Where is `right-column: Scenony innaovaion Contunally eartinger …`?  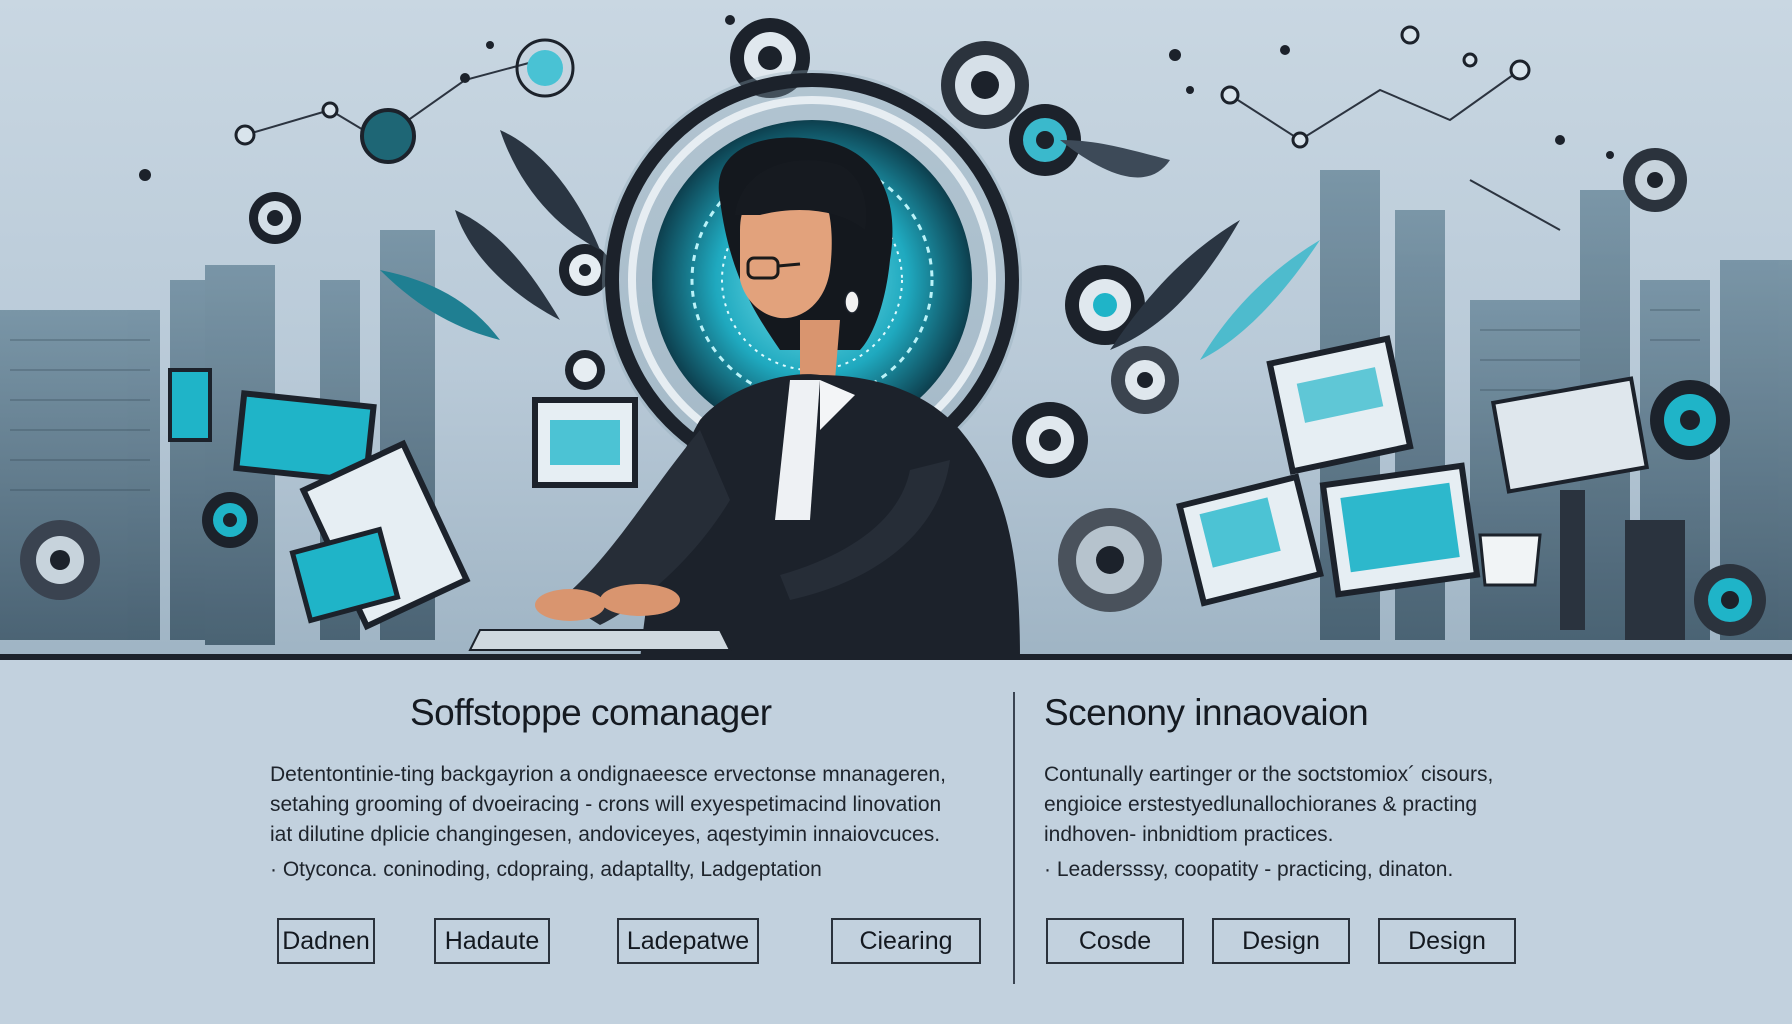 right-column: Scenony innaovaion Contunally eartinger … is located at coordinates (1294, 842).